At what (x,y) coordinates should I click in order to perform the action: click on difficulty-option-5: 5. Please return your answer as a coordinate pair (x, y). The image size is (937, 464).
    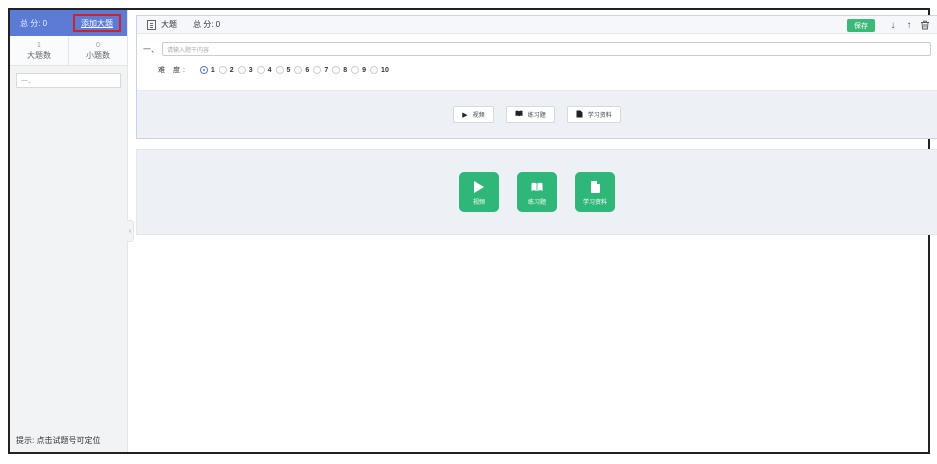
    Looking at the image, I should click on (283, 70).